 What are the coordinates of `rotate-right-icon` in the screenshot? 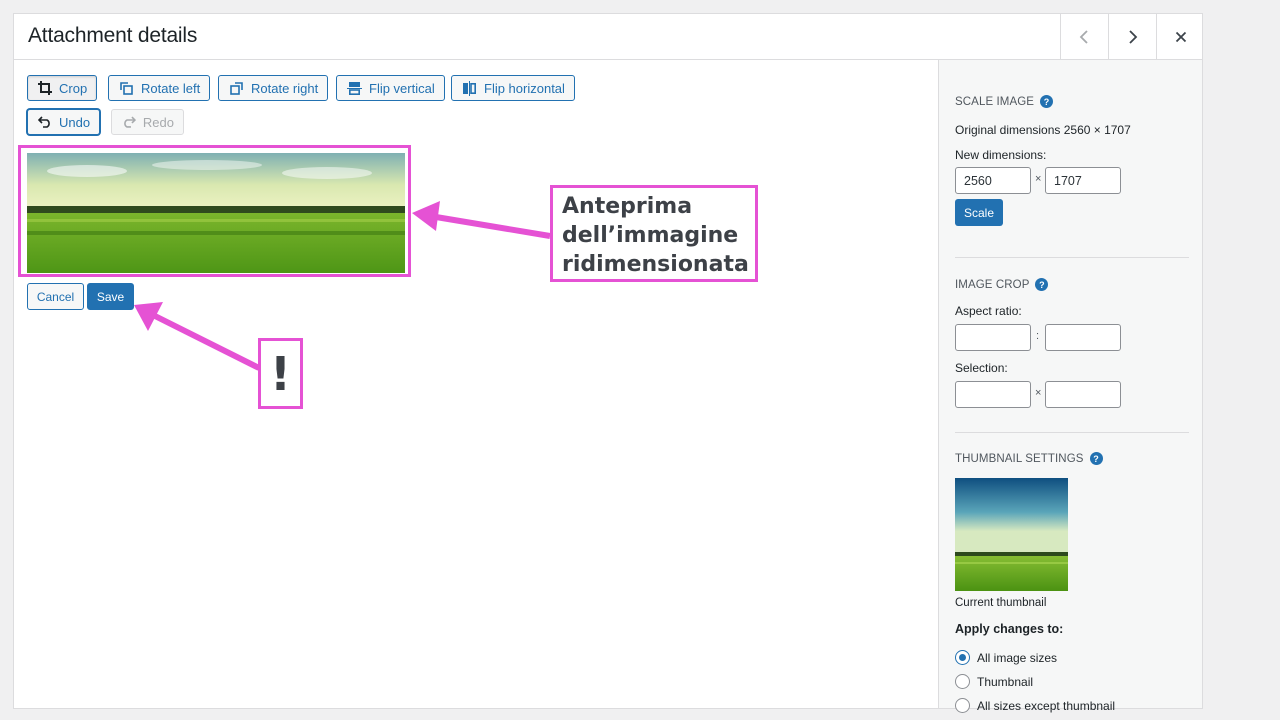 It's located at (236, 88).